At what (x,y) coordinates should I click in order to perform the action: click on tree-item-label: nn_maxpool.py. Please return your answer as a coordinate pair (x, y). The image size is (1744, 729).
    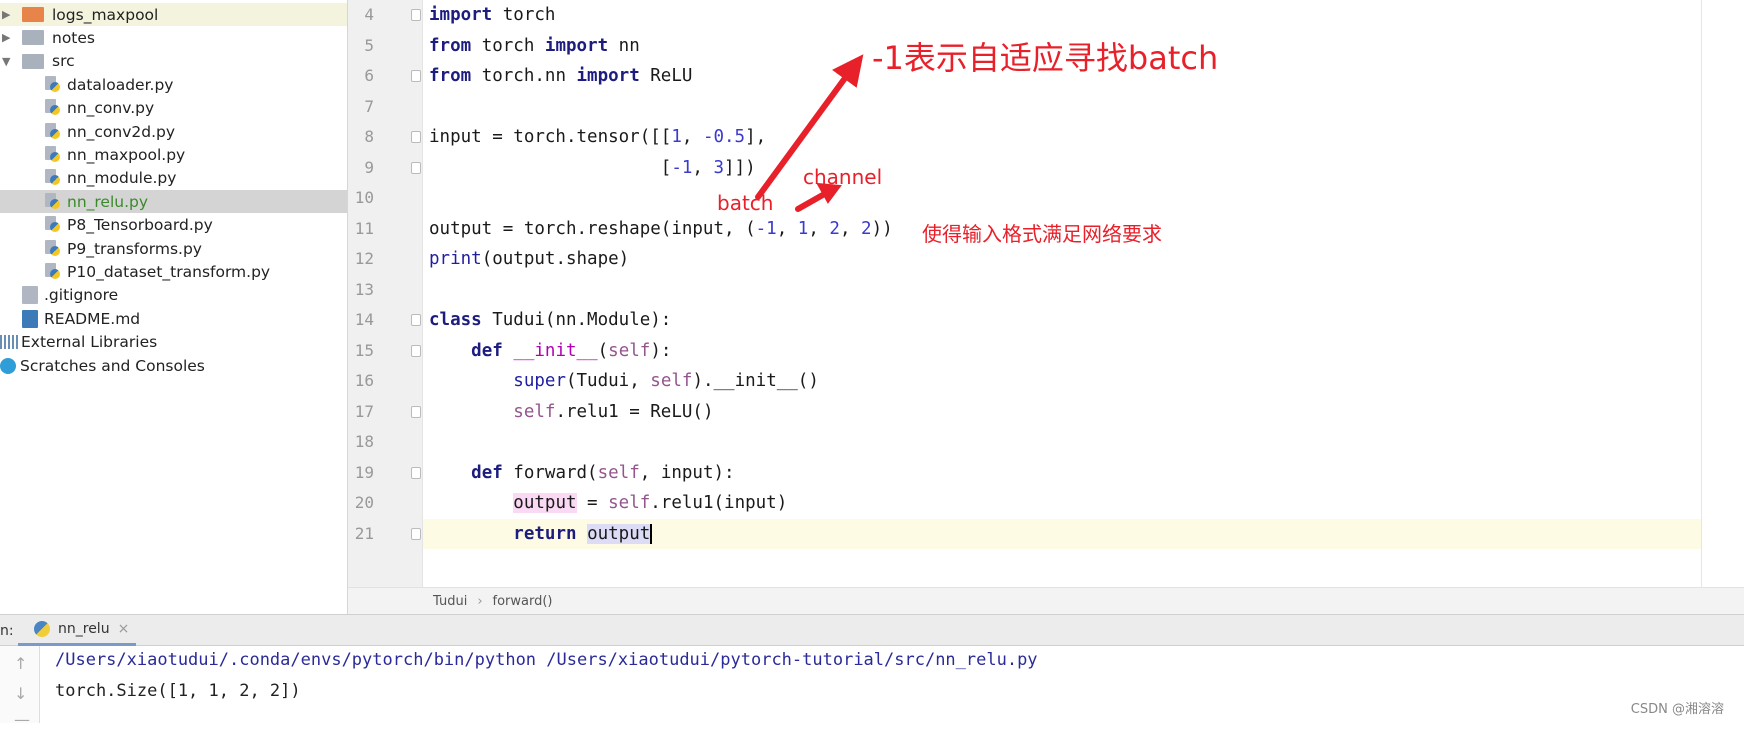
    Looking at the image, I should click on (126, 154).